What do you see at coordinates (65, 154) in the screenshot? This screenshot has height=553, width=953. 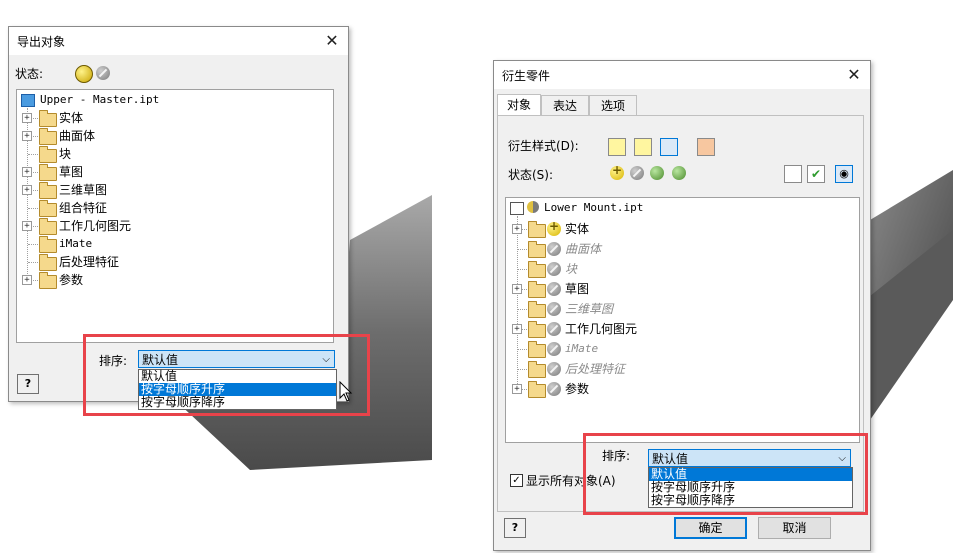 I see `tree-node-label: 块` at bounding box center [65, 154].